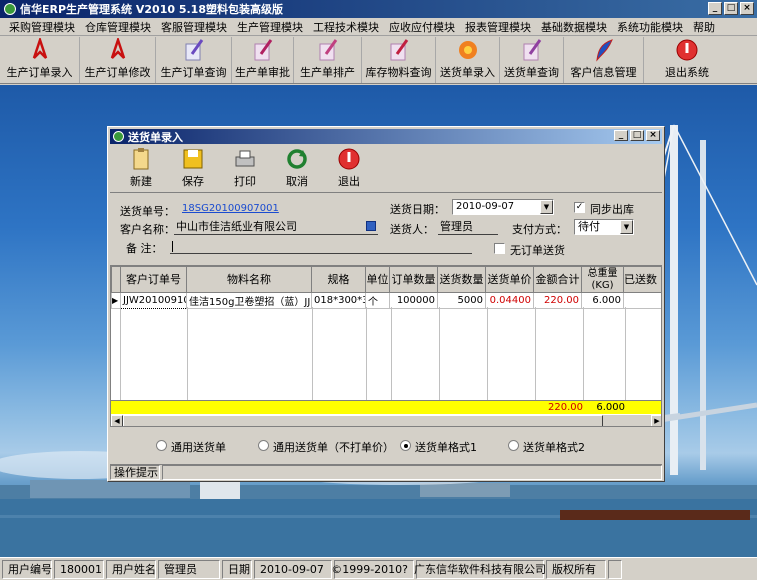 The image size is (757, 580). What do you see at coordinates (503, 207) in the screenshot?
I see `delivery-date-picker: 2010-09-07 ▼` at bounding box center [503, 207].